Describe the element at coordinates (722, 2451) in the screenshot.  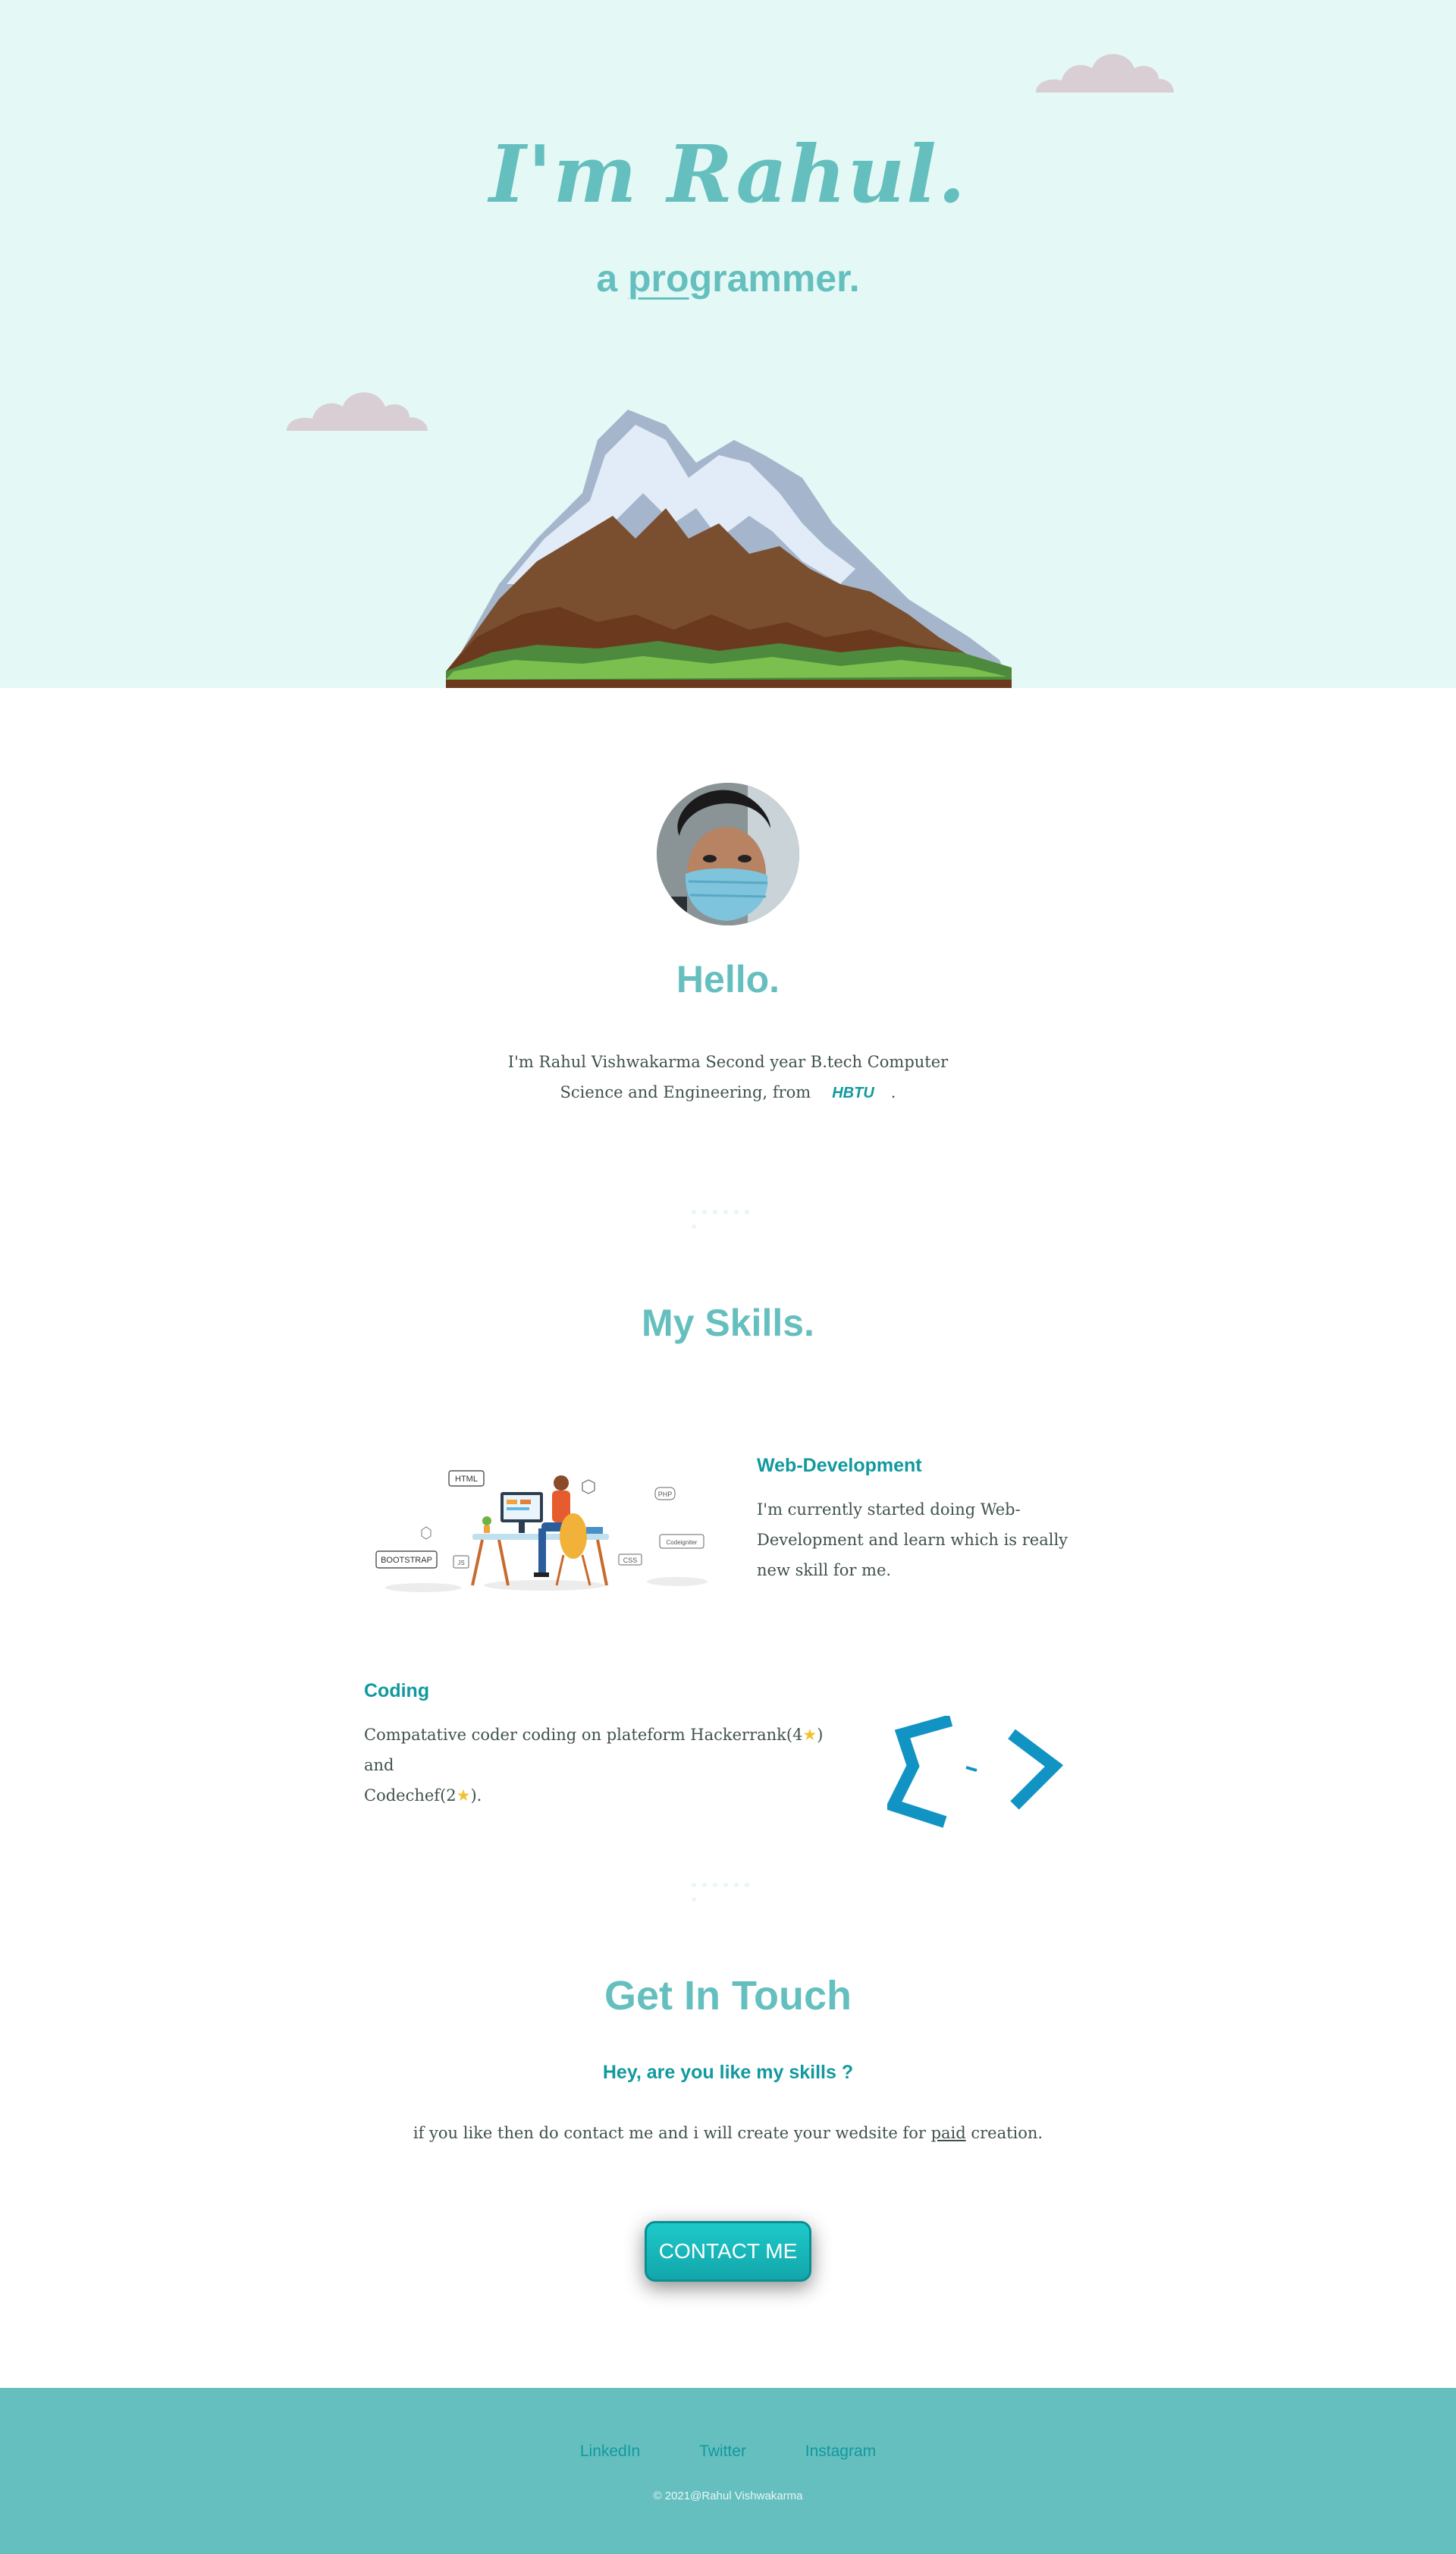
I see `twitter-link: Twitter` at that location.